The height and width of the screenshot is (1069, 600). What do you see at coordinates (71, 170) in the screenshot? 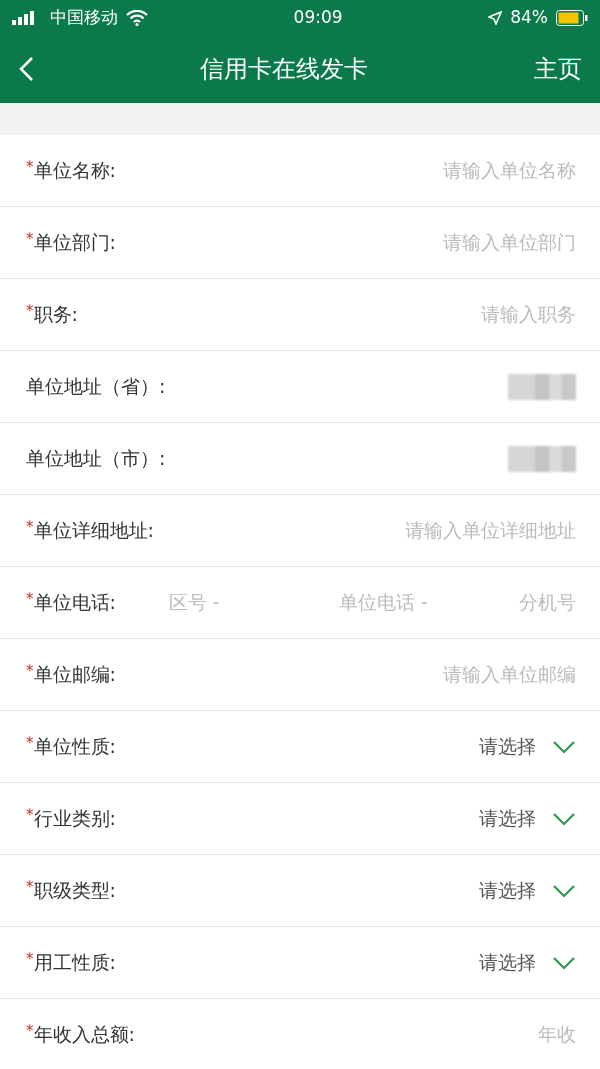
I see `field-label: *单位名称:` at bounding box center [71, 170].